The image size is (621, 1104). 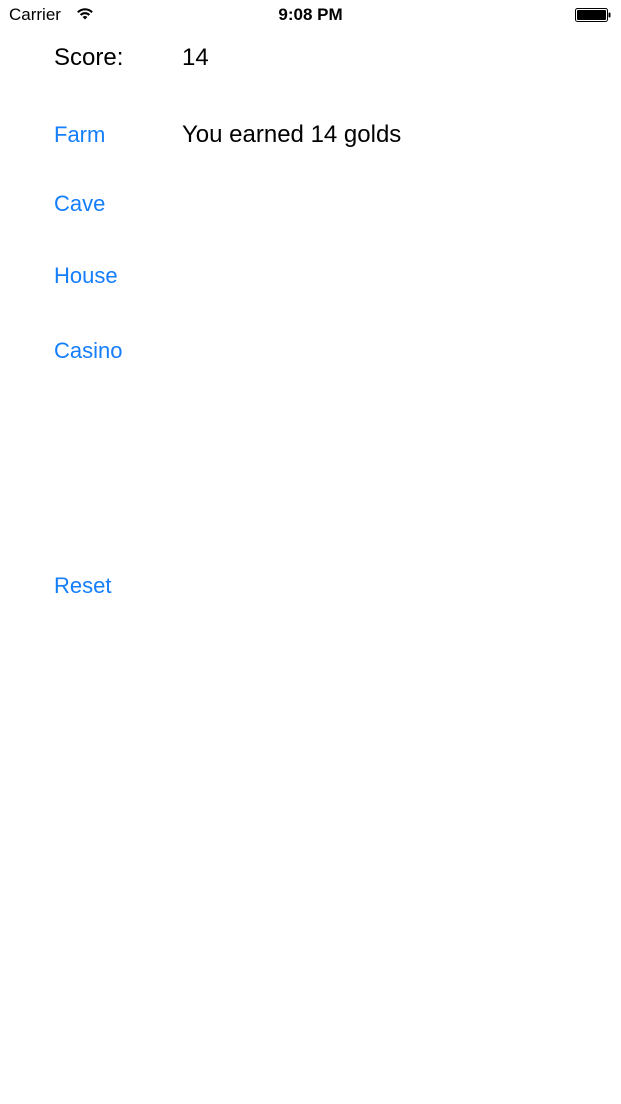 I want to click on casino-button: Casino, so click(x=88, y=351).